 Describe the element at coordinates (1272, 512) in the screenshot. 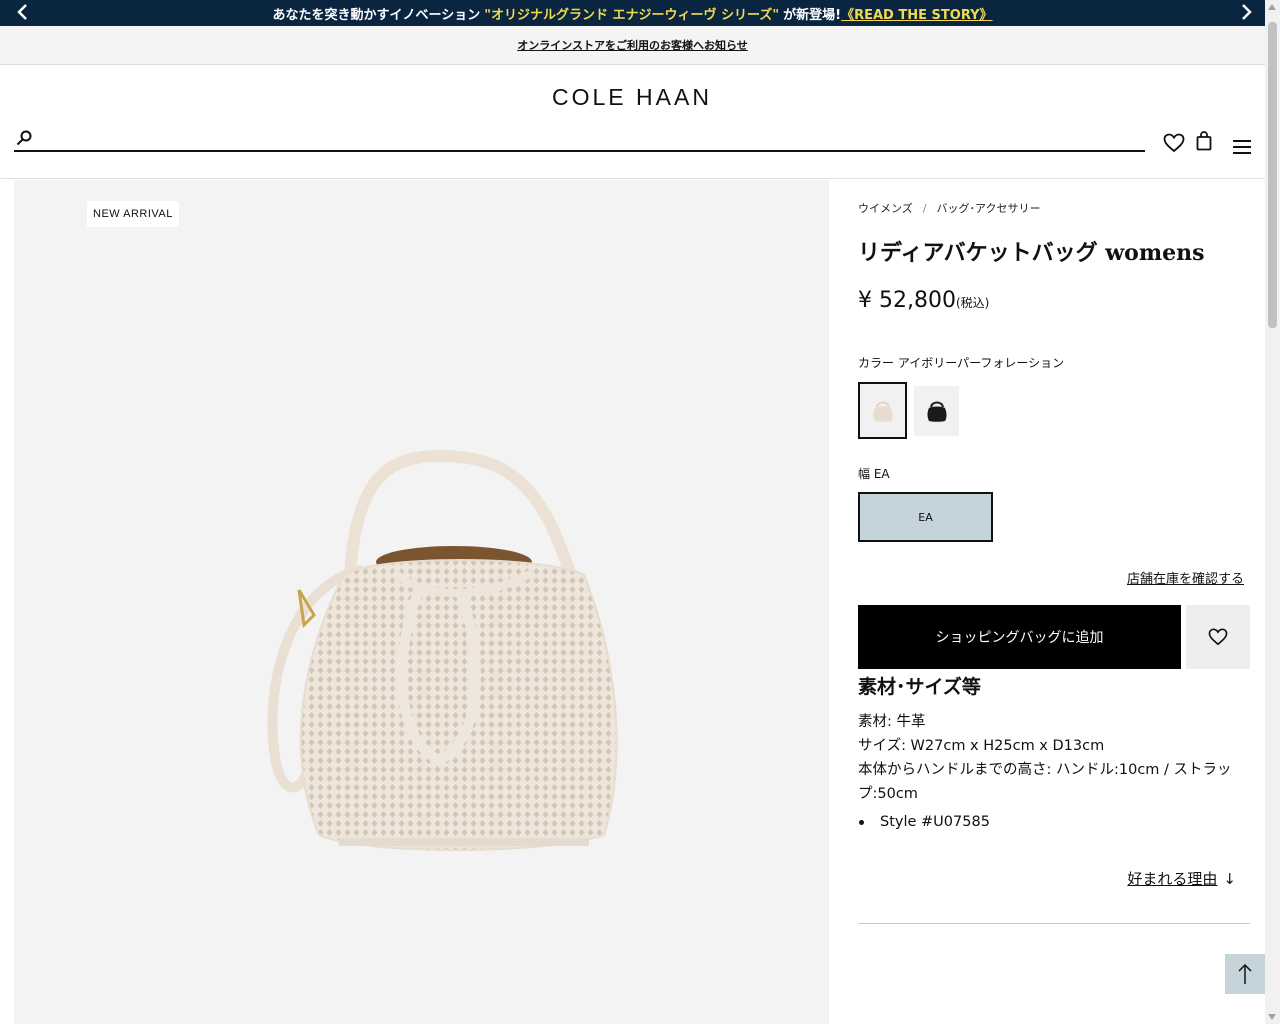

I see `scrollbar` at that location.